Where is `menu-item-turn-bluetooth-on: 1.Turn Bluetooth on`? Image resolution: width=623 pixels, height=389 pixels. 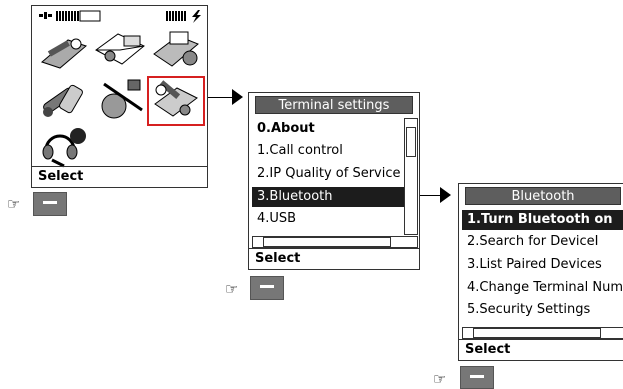 menu-item-turn-bluetooth-on: 1.Turn Bluetooth on is located at coordinates (542, 220).